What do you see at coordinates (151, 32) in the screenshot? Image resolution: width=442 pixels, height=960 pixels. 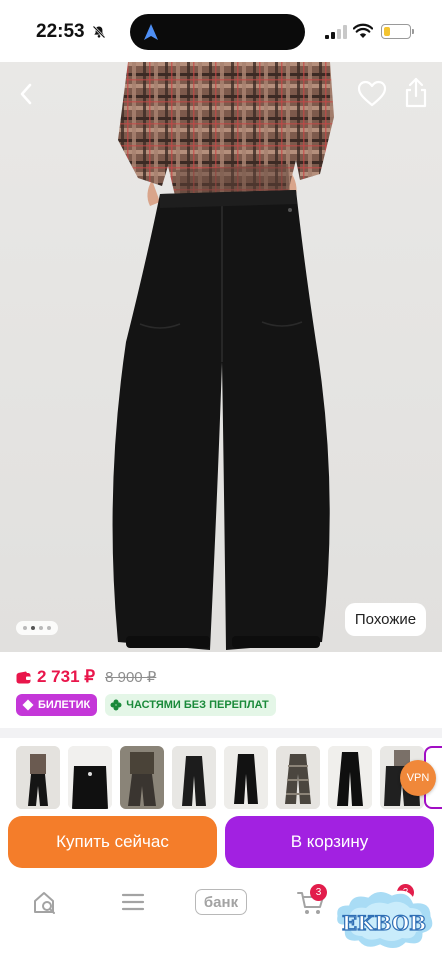 I see `navigation-arrow-icon` at bounding box center [151, 32].